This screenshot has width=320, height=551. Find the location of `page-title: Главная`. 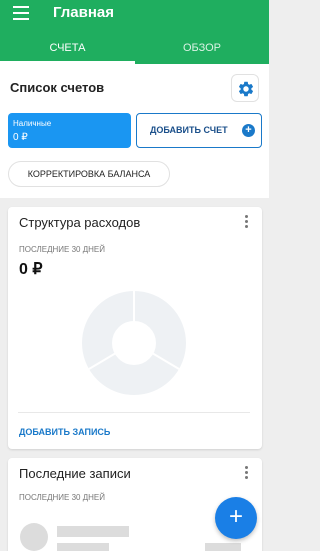

page-title: Главная is located at coordinates (84, 12).